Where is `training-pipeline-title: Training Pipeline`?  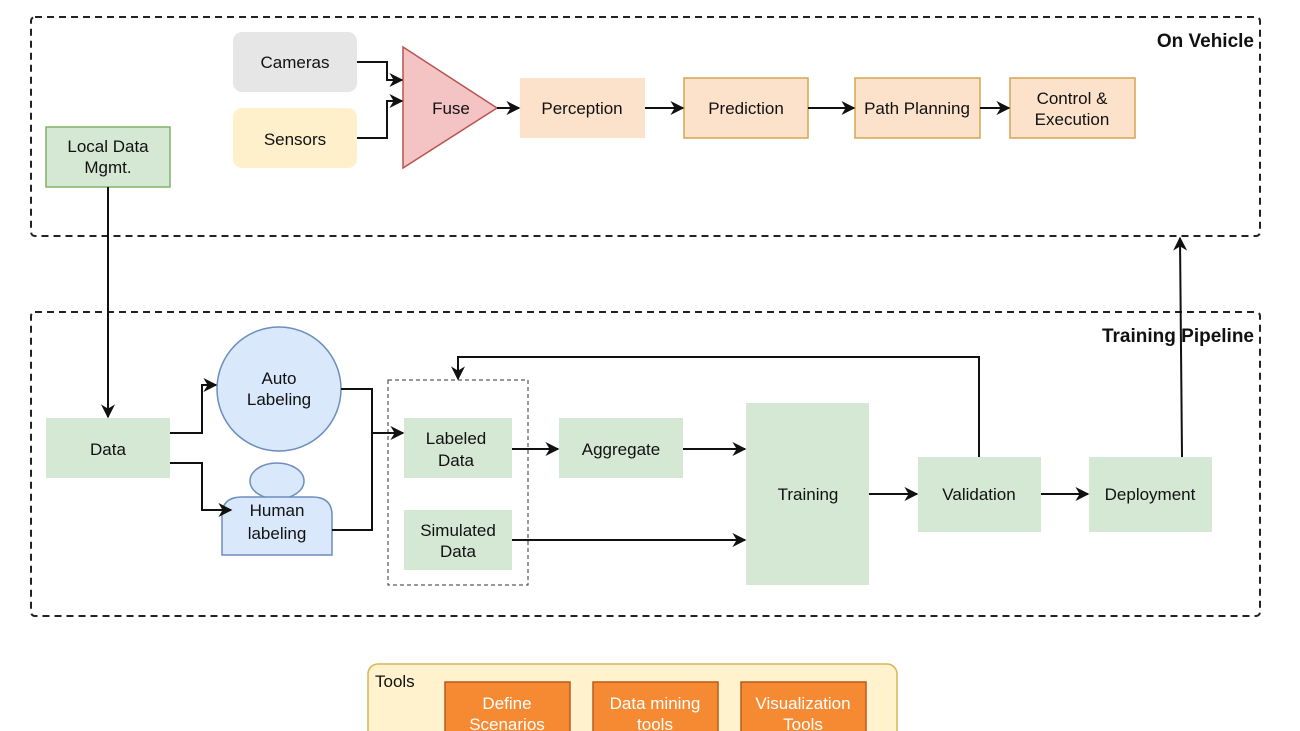
training-pipeline-title: Training Pipeline is located at coordinates (1178, 336).